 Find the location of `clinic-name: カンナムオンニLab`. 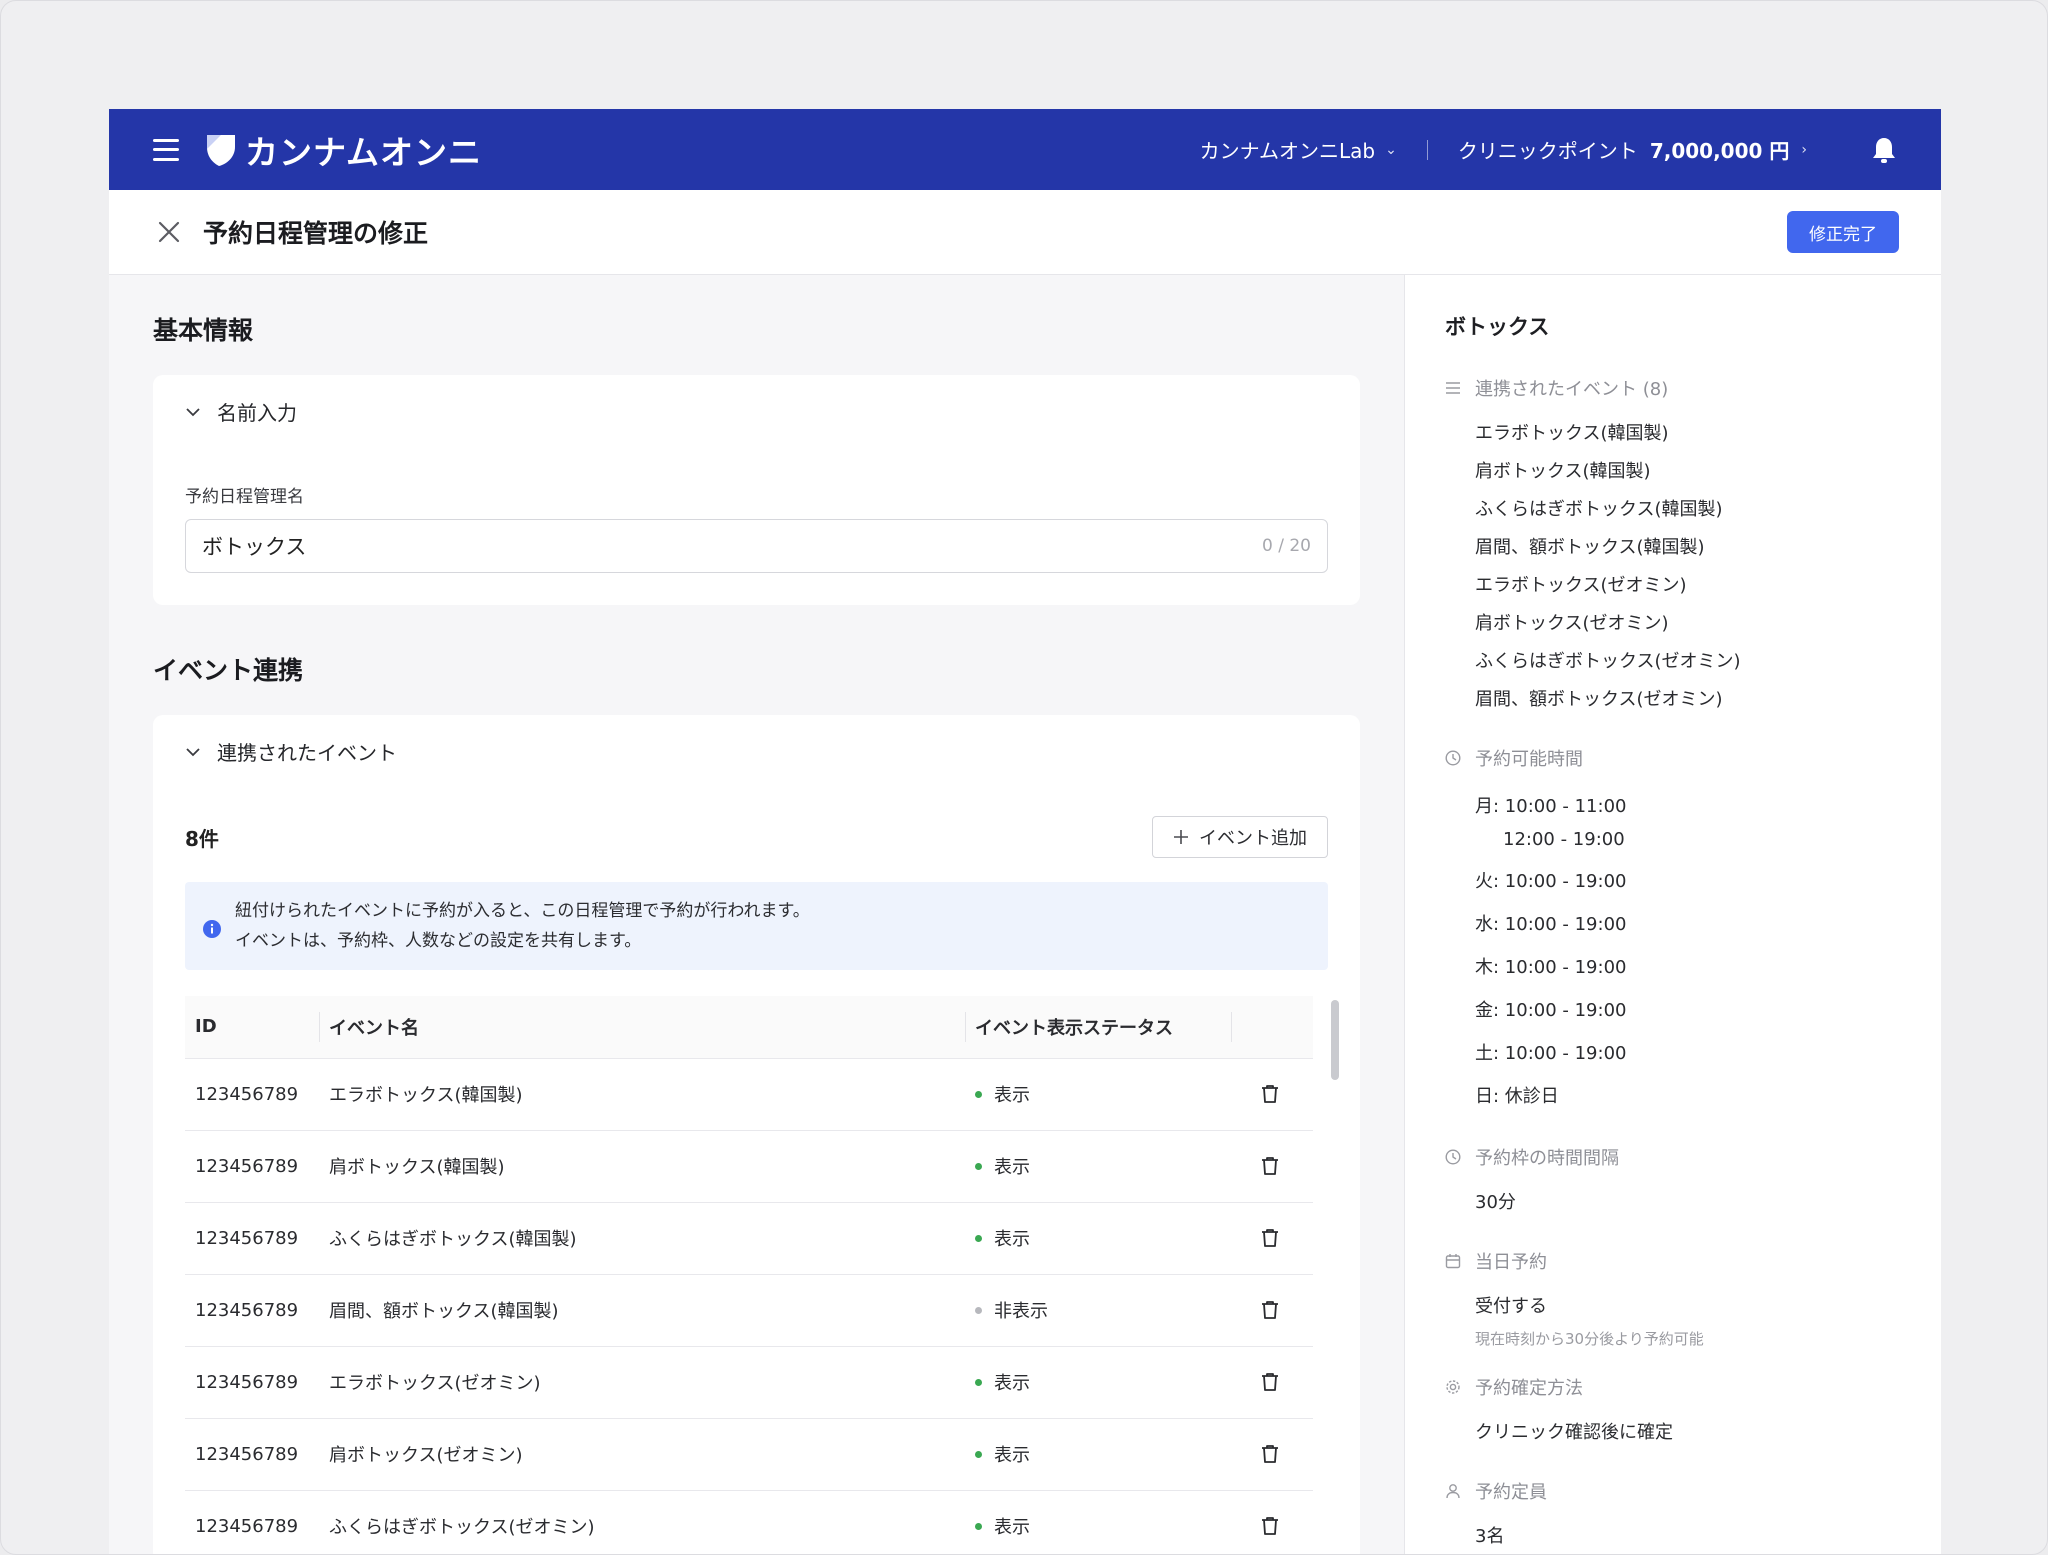

clinic-name: カンナムオンニLab is located at coordinates (1287, 151).